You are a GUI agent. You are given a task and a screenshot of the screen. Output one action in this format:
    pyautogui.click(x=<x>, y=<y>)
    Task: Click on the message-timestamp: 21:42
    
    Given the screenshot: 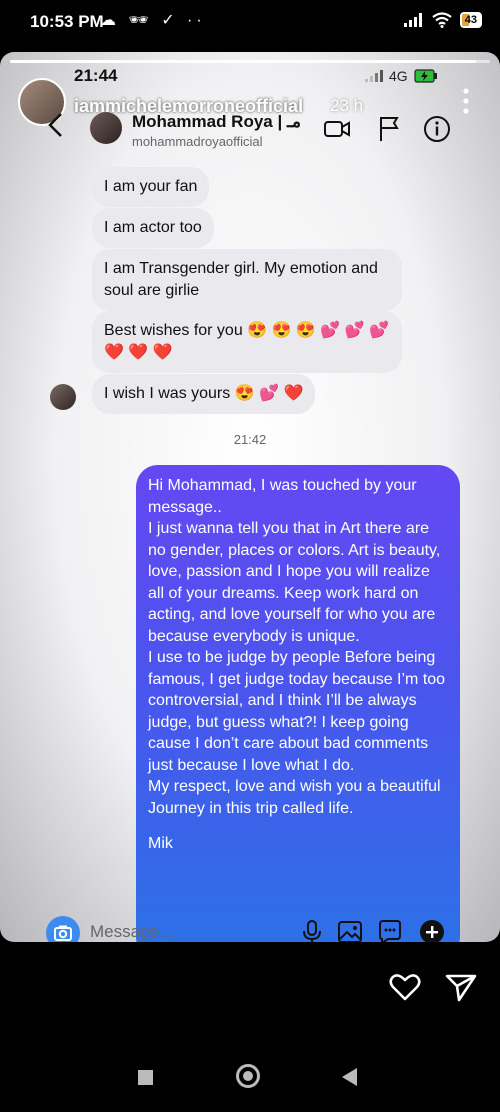 What is the action you would take?
    pyautogui.click(x=250, y=439)
    